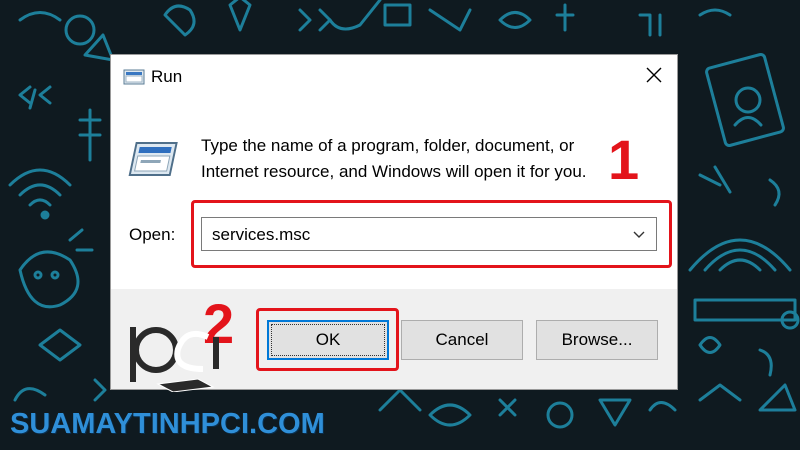 The width and height of the screenshot is (800, 450). I want to click on open-label-text: Open:, so click(152, 234).